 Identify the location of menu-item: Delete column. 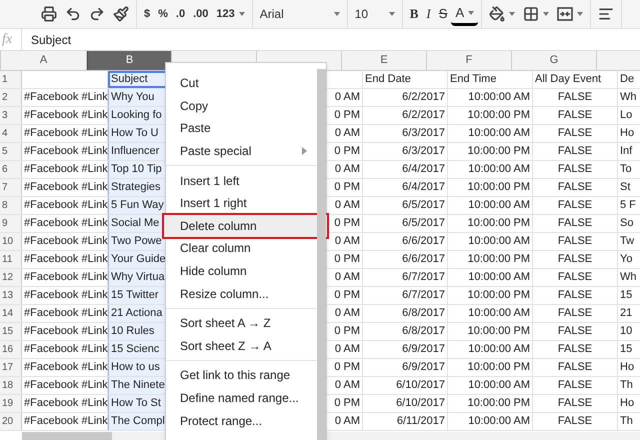
(245, 226).